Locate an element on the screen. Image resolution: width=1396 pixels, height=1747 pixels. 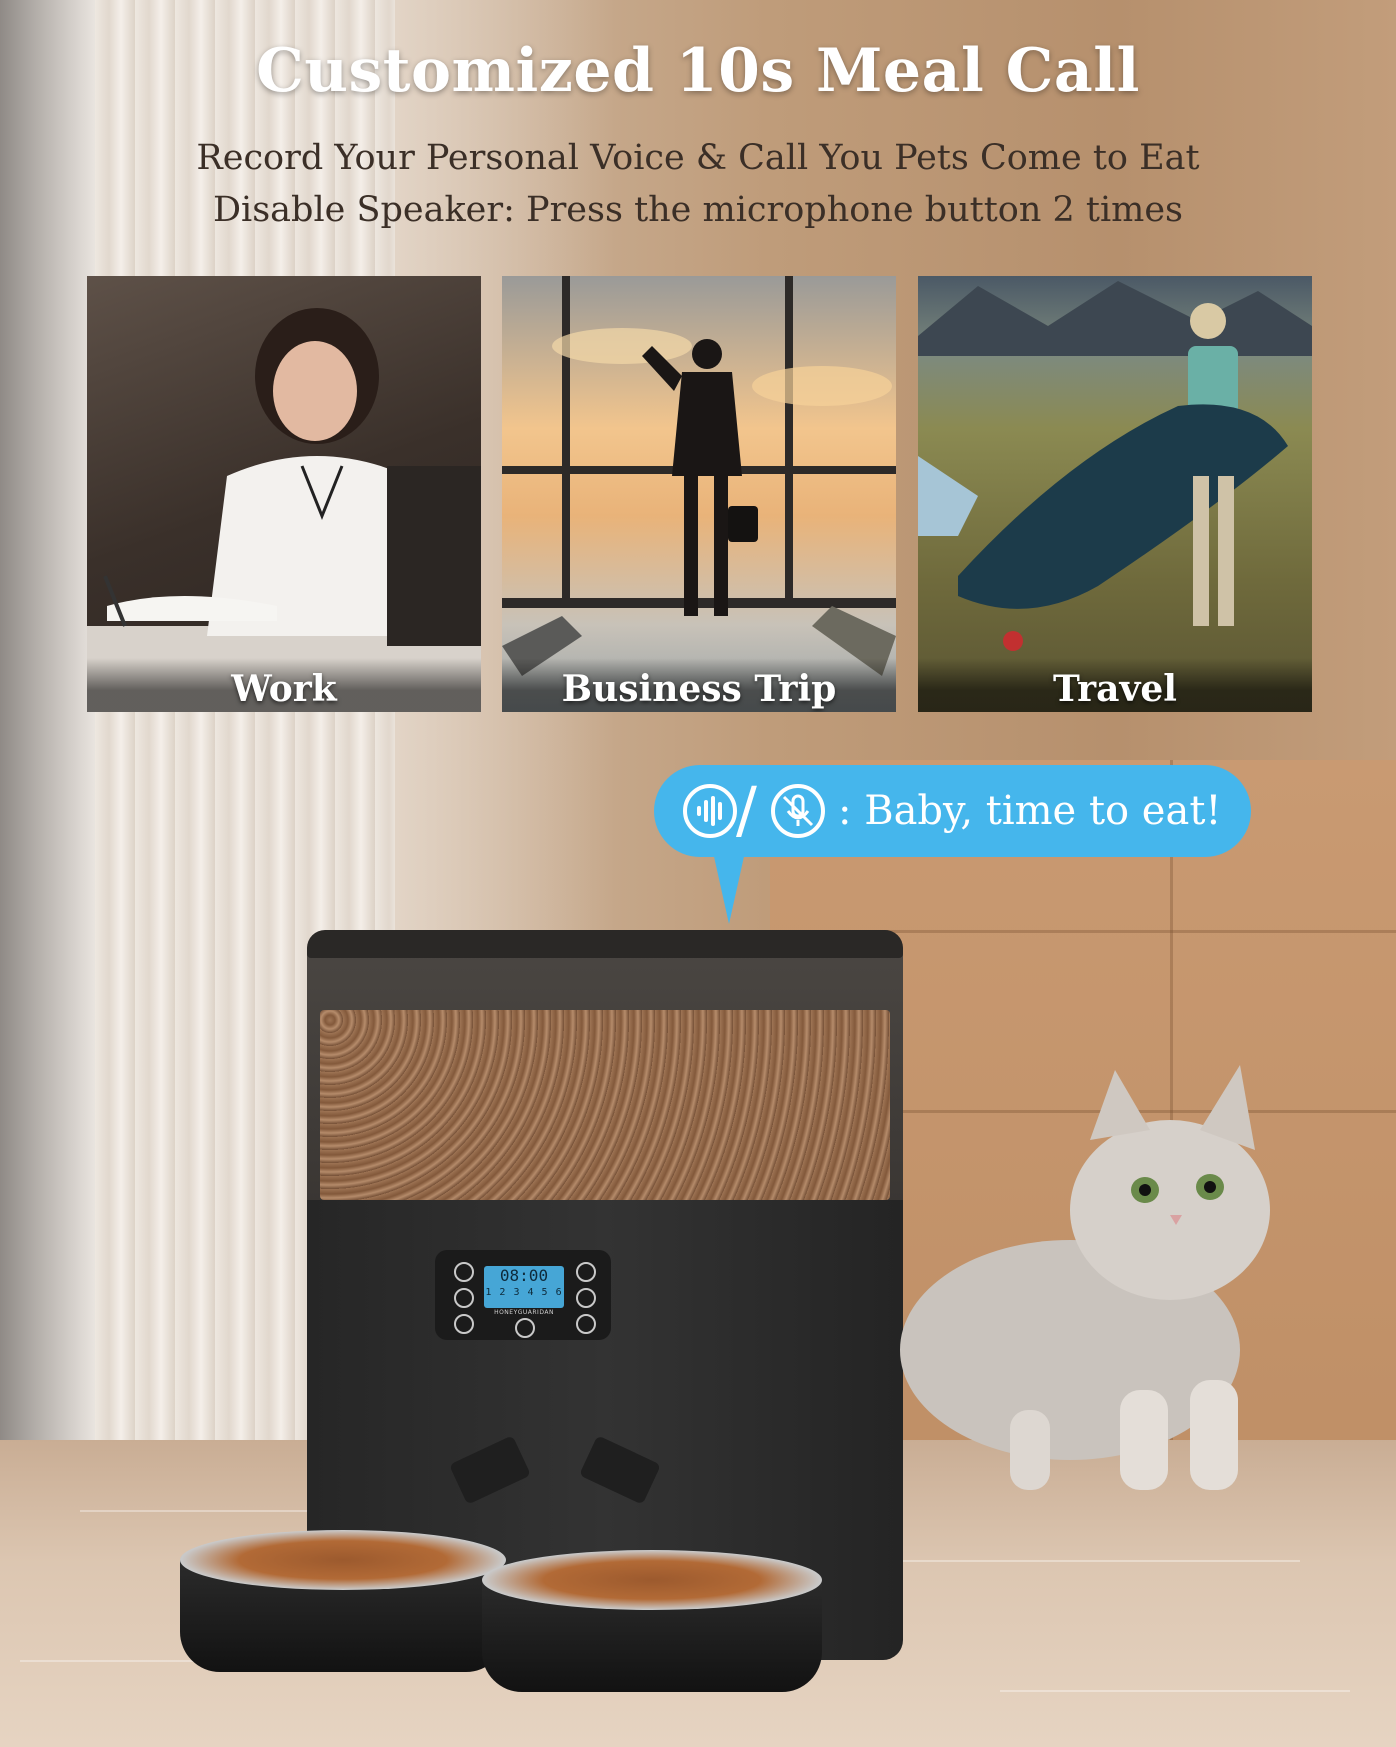
speech-bubble-tail is located at coordinates (729, 888).